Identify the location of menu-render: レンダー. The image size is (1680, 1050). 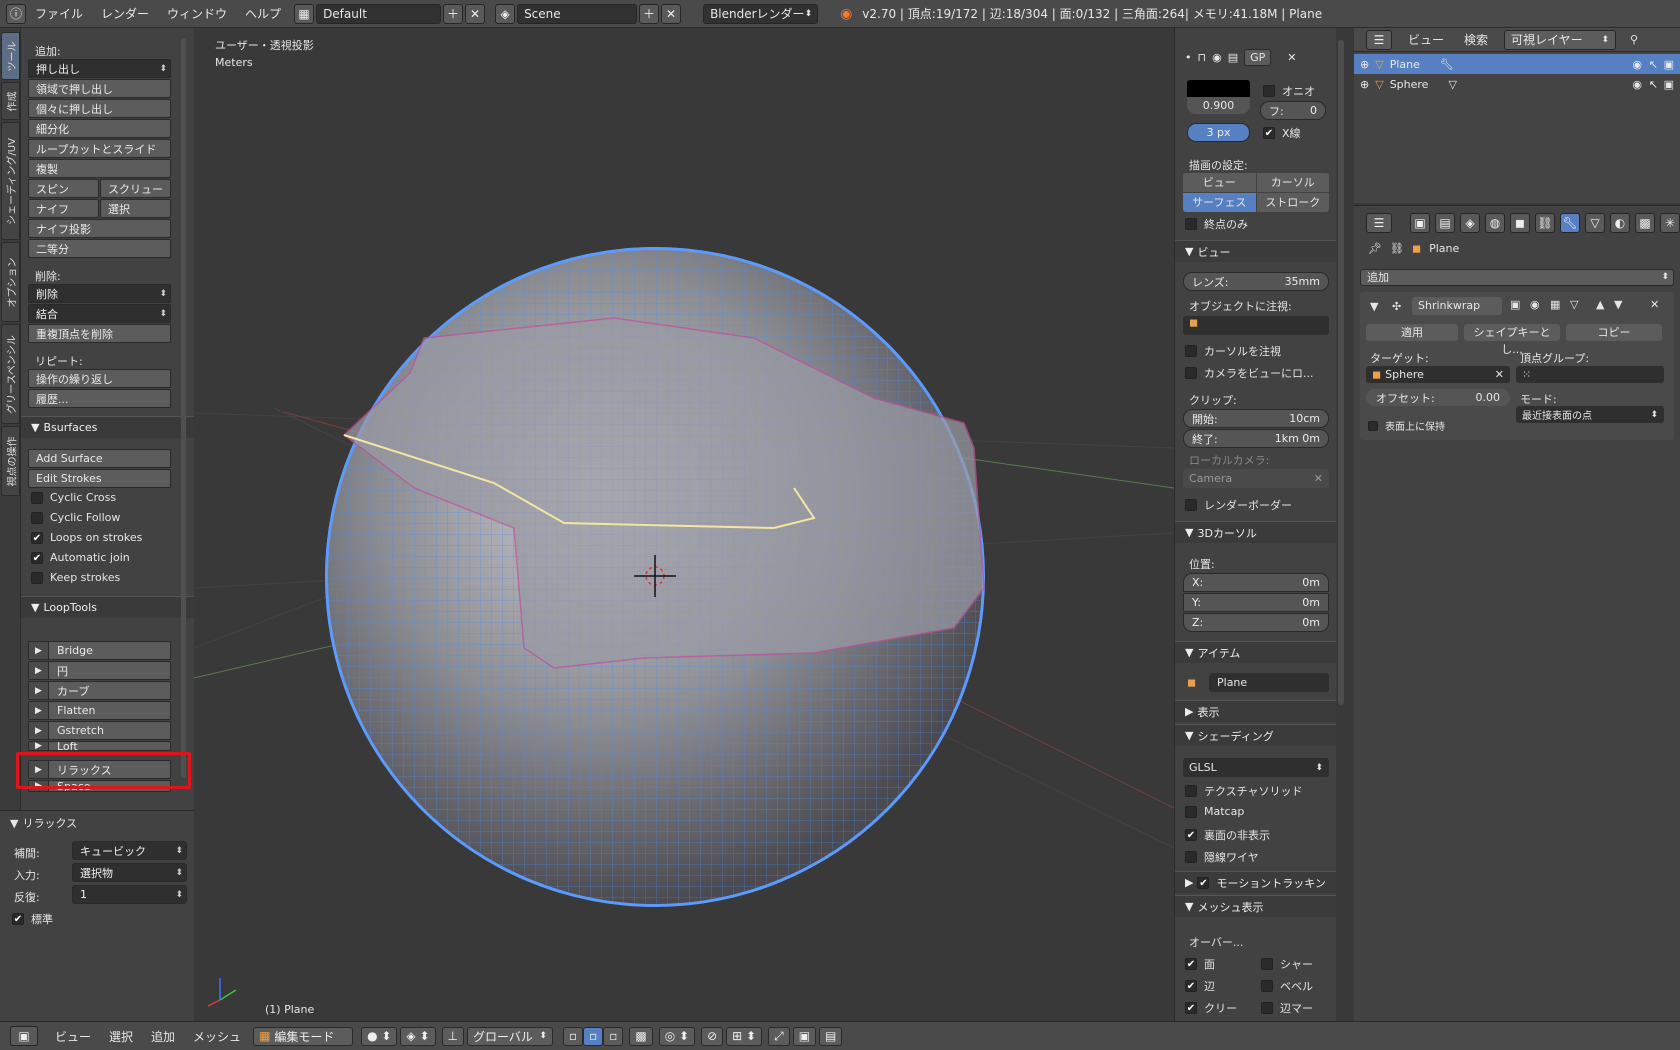
(125, 13).